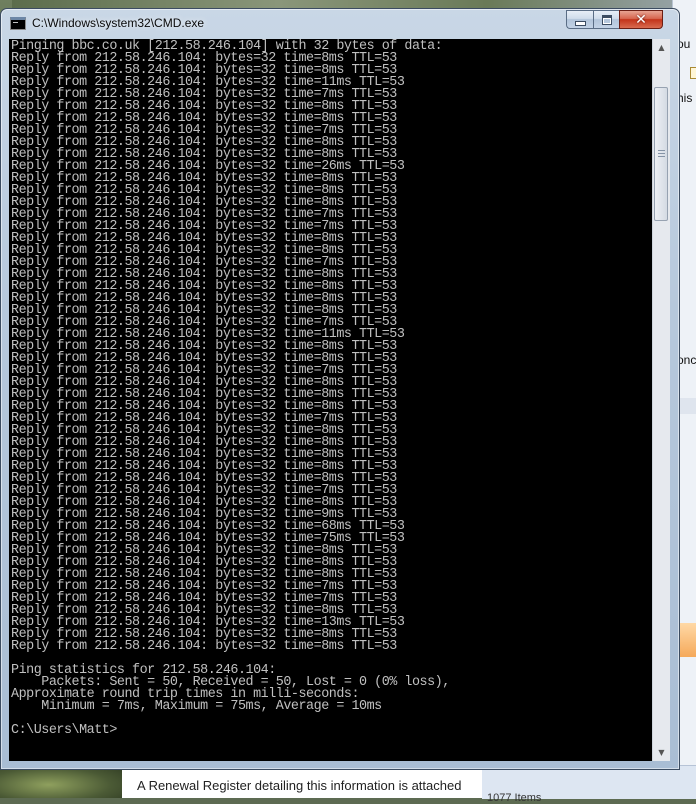  Describe the element at coordinates (580, 23) in the screenshot. I see `minimize-icon` at that location.